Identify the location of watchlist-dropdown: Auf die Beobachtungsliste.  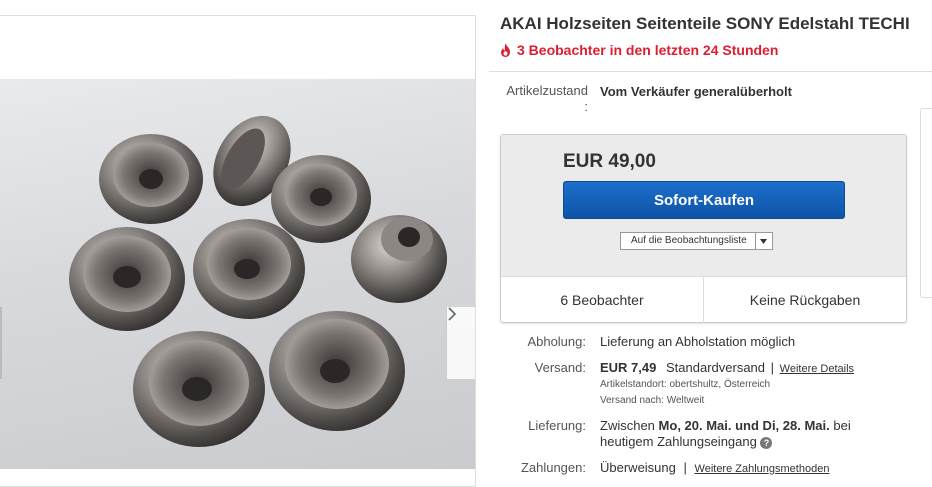
(696, 241).